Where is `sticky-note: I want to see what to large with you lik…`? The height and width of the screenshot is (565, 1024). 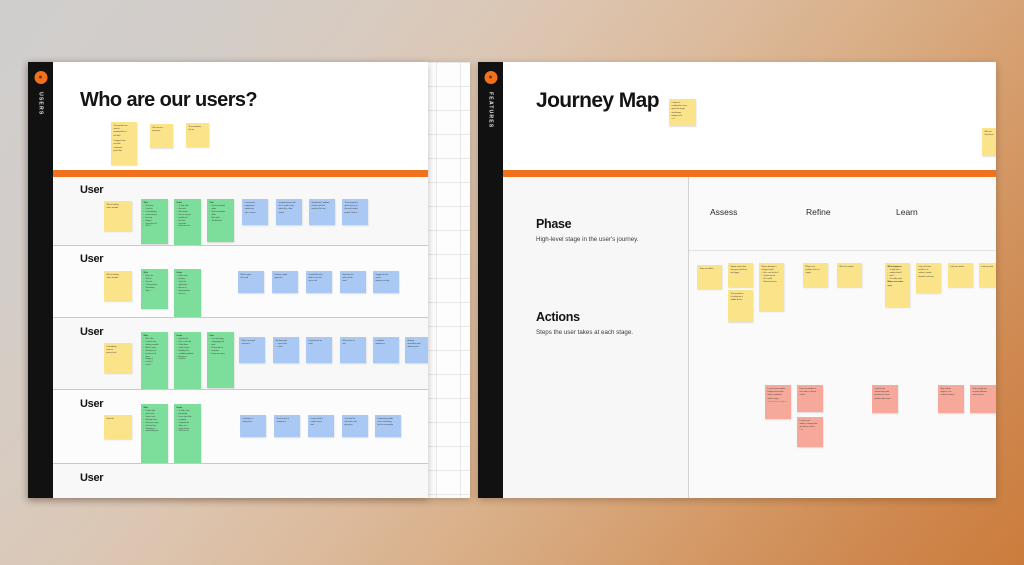 sticky-note: I want to see what to large with you lik… is located at coordinates (885, 399).